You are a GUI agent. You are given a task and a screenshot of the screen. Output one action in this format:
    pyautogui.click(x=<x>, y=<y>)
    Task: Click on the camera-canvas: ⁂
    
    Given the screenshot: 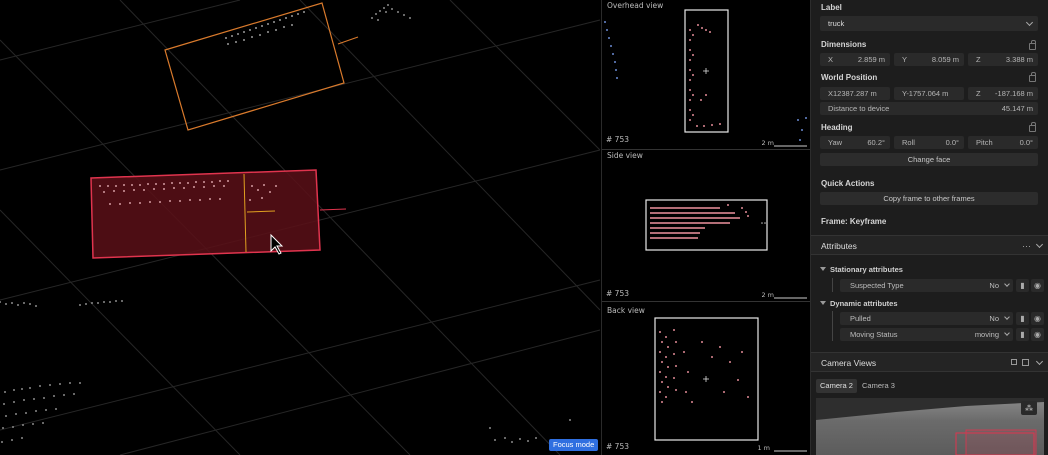 What is the action you would take?
    pyautogui.click(x=930, y=426)
    